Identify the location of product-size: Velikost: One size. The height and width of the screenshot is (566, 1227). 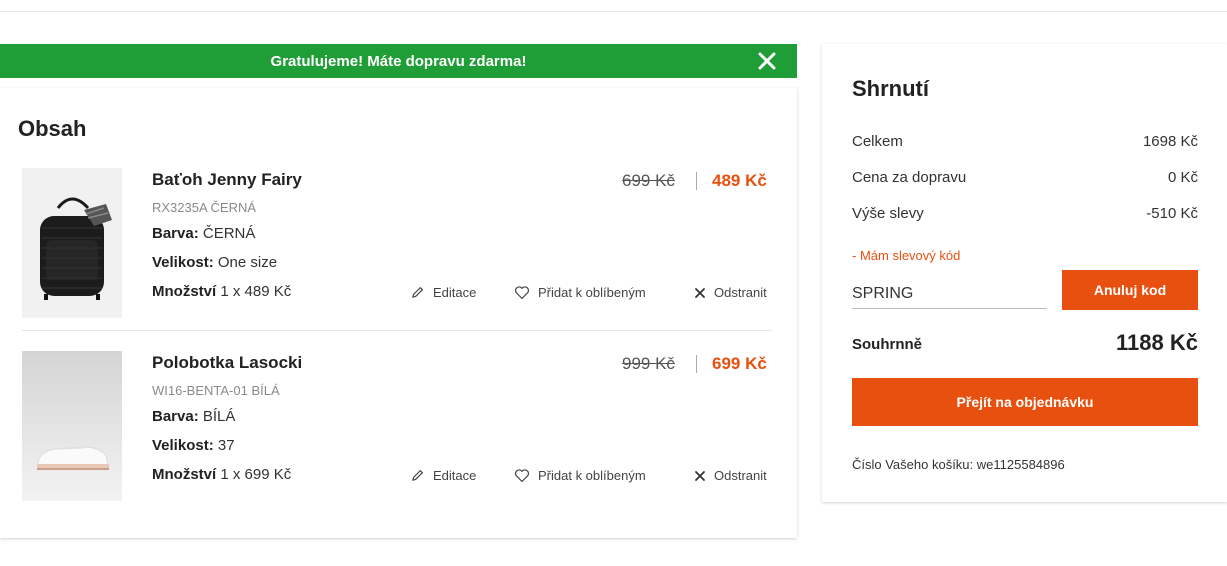
(214, 262).